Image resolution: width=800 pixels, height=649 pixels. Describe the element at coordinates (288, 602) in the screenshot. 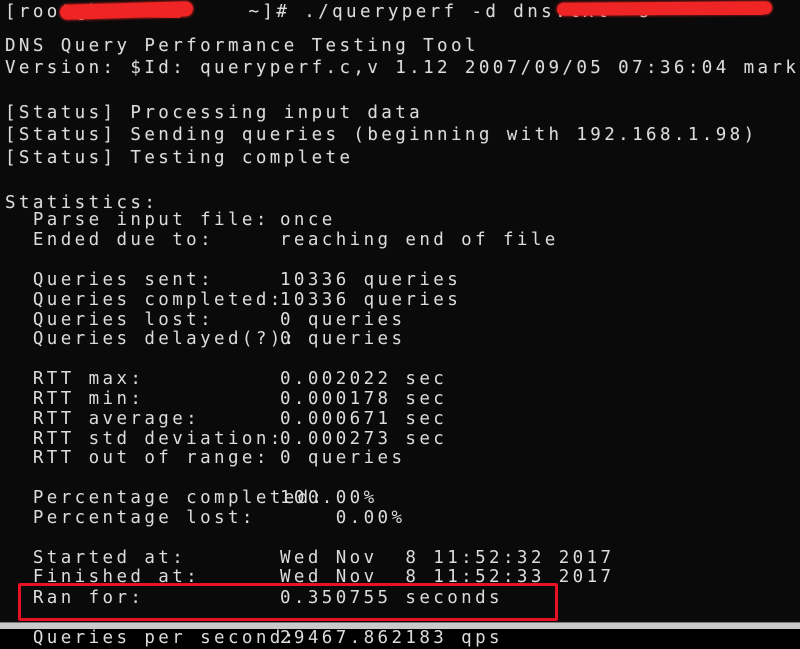

I see `qps-highlight-box` at that location.